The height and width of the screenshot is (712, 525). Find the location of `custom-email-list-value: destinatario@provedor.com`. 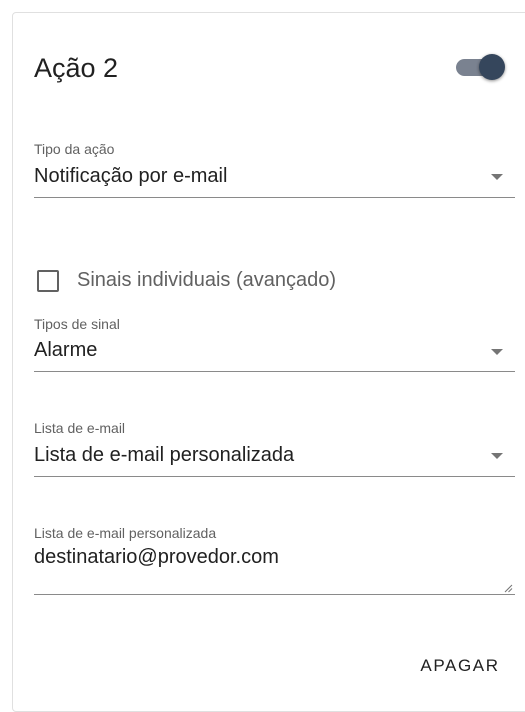

custom-email-list-value: destinatario@provedor.com is located at coordinates (156, 557).